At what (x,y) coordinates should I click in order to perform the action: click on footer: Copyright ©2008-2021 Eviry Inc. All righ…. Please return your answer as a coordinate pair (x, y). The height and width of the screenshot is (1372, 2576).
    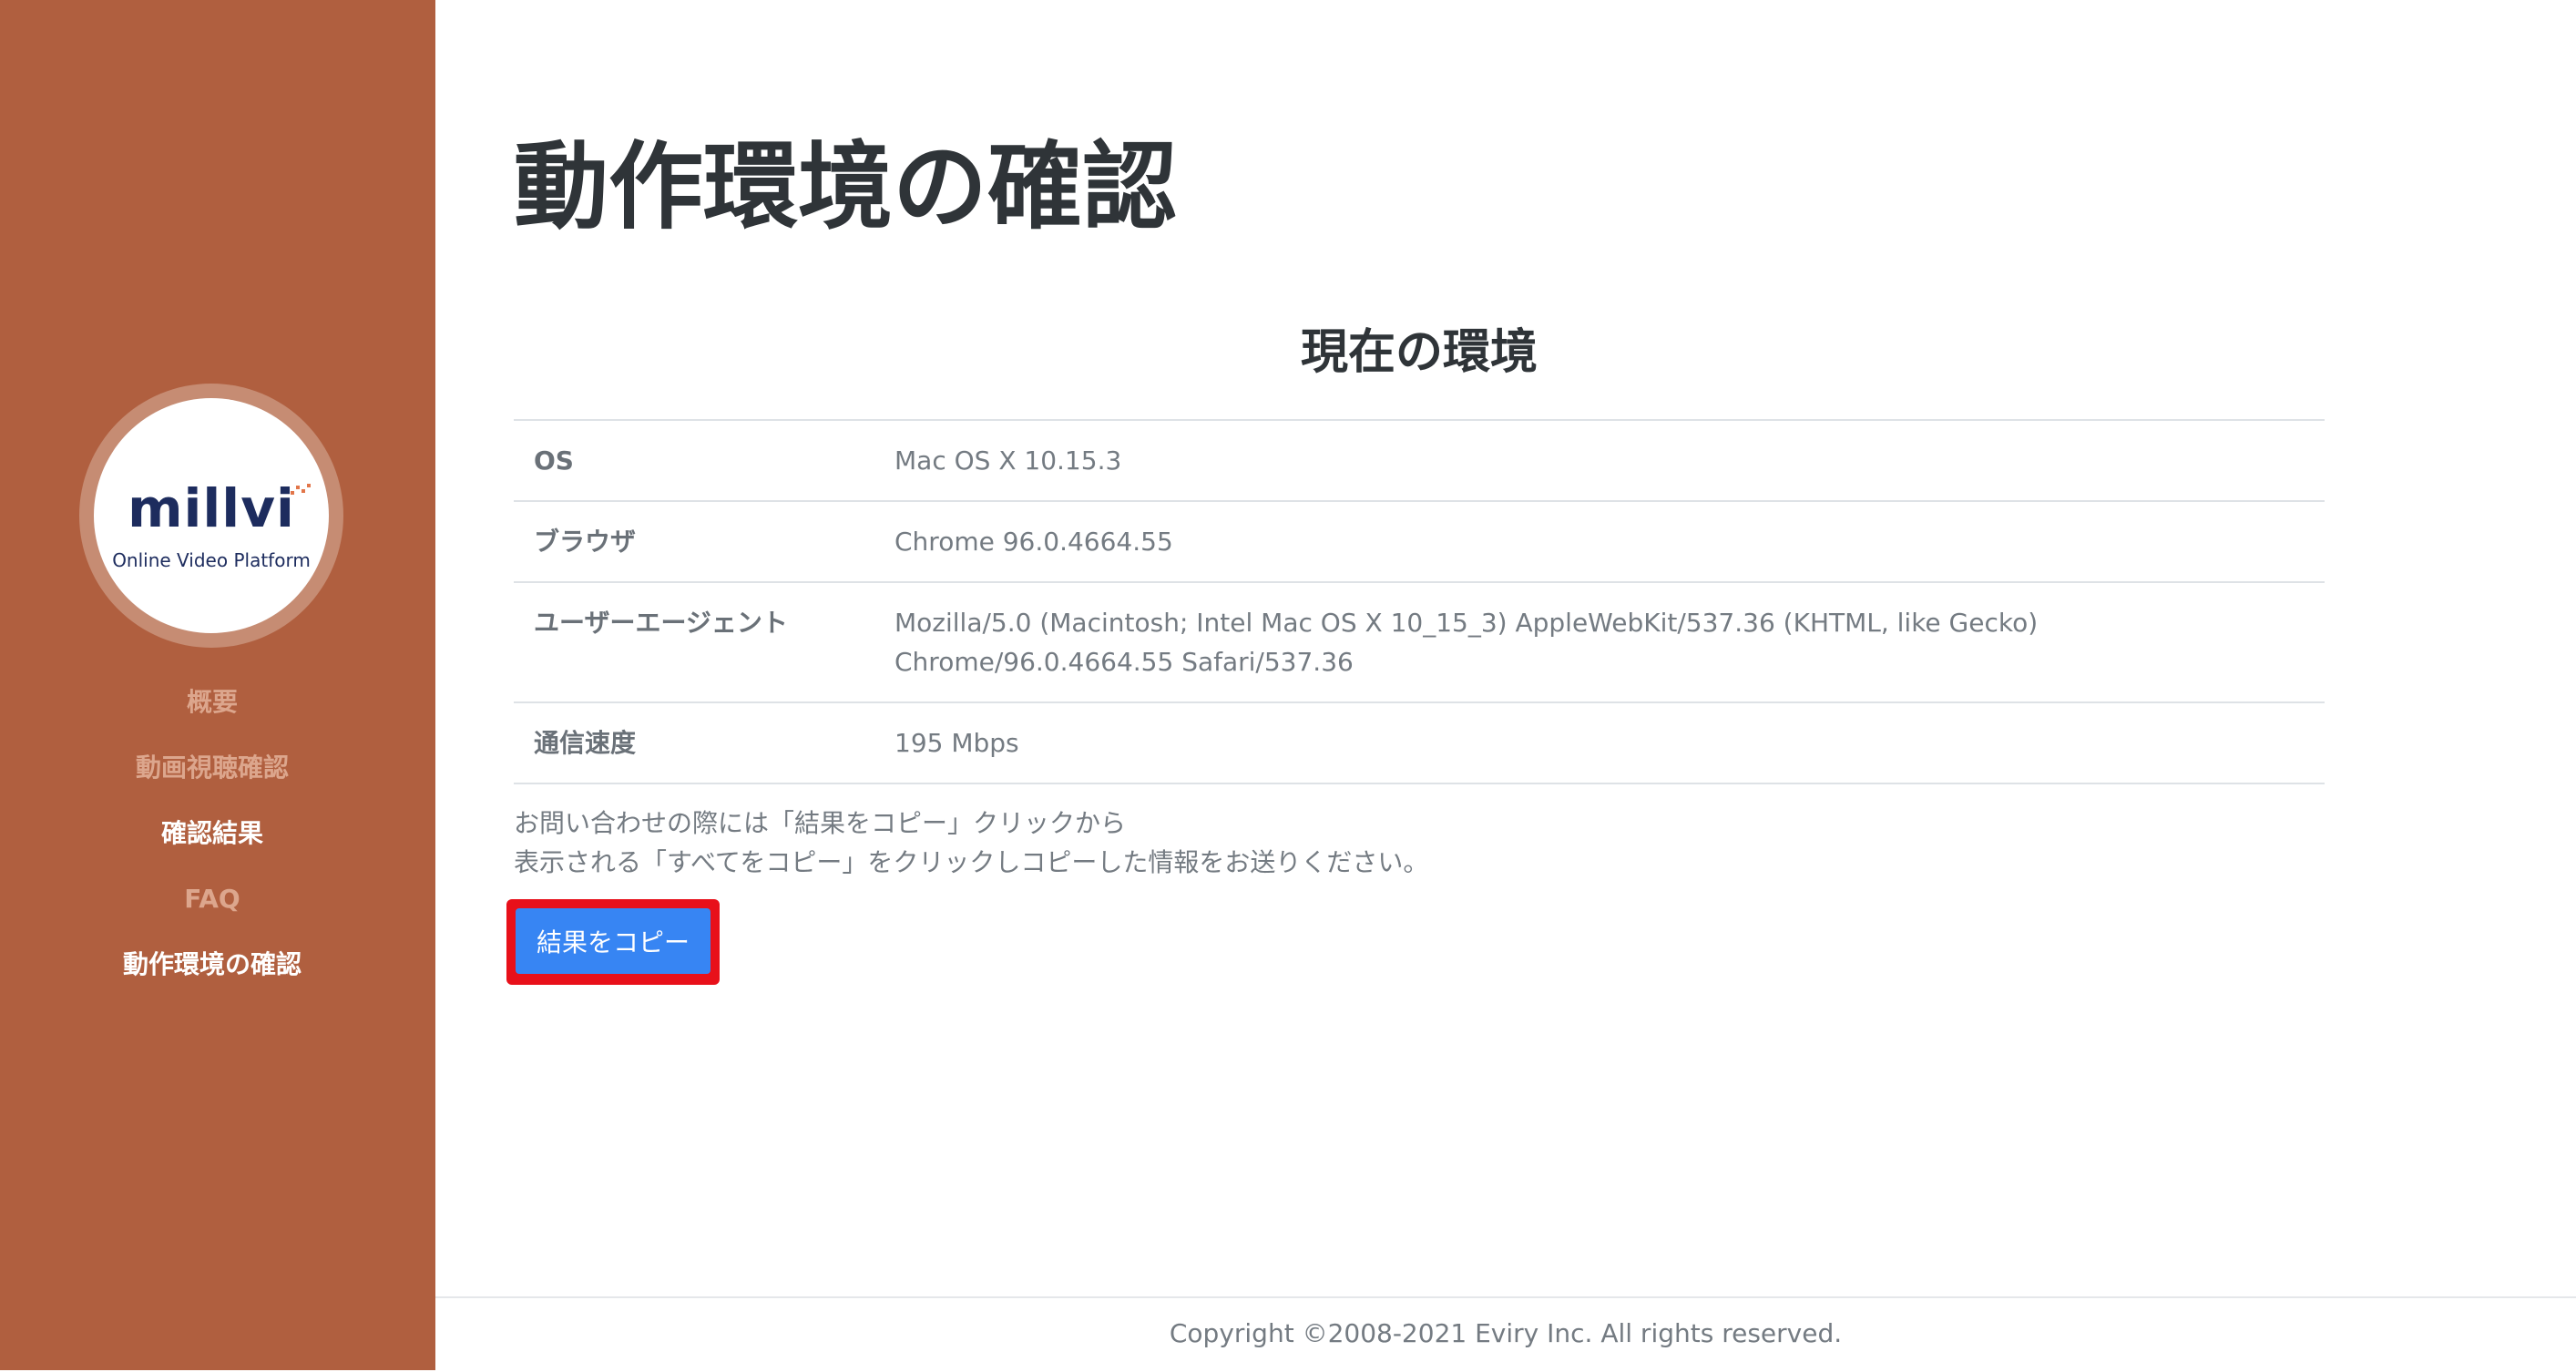
    Looking at the image, I should click on (1505, 1334).